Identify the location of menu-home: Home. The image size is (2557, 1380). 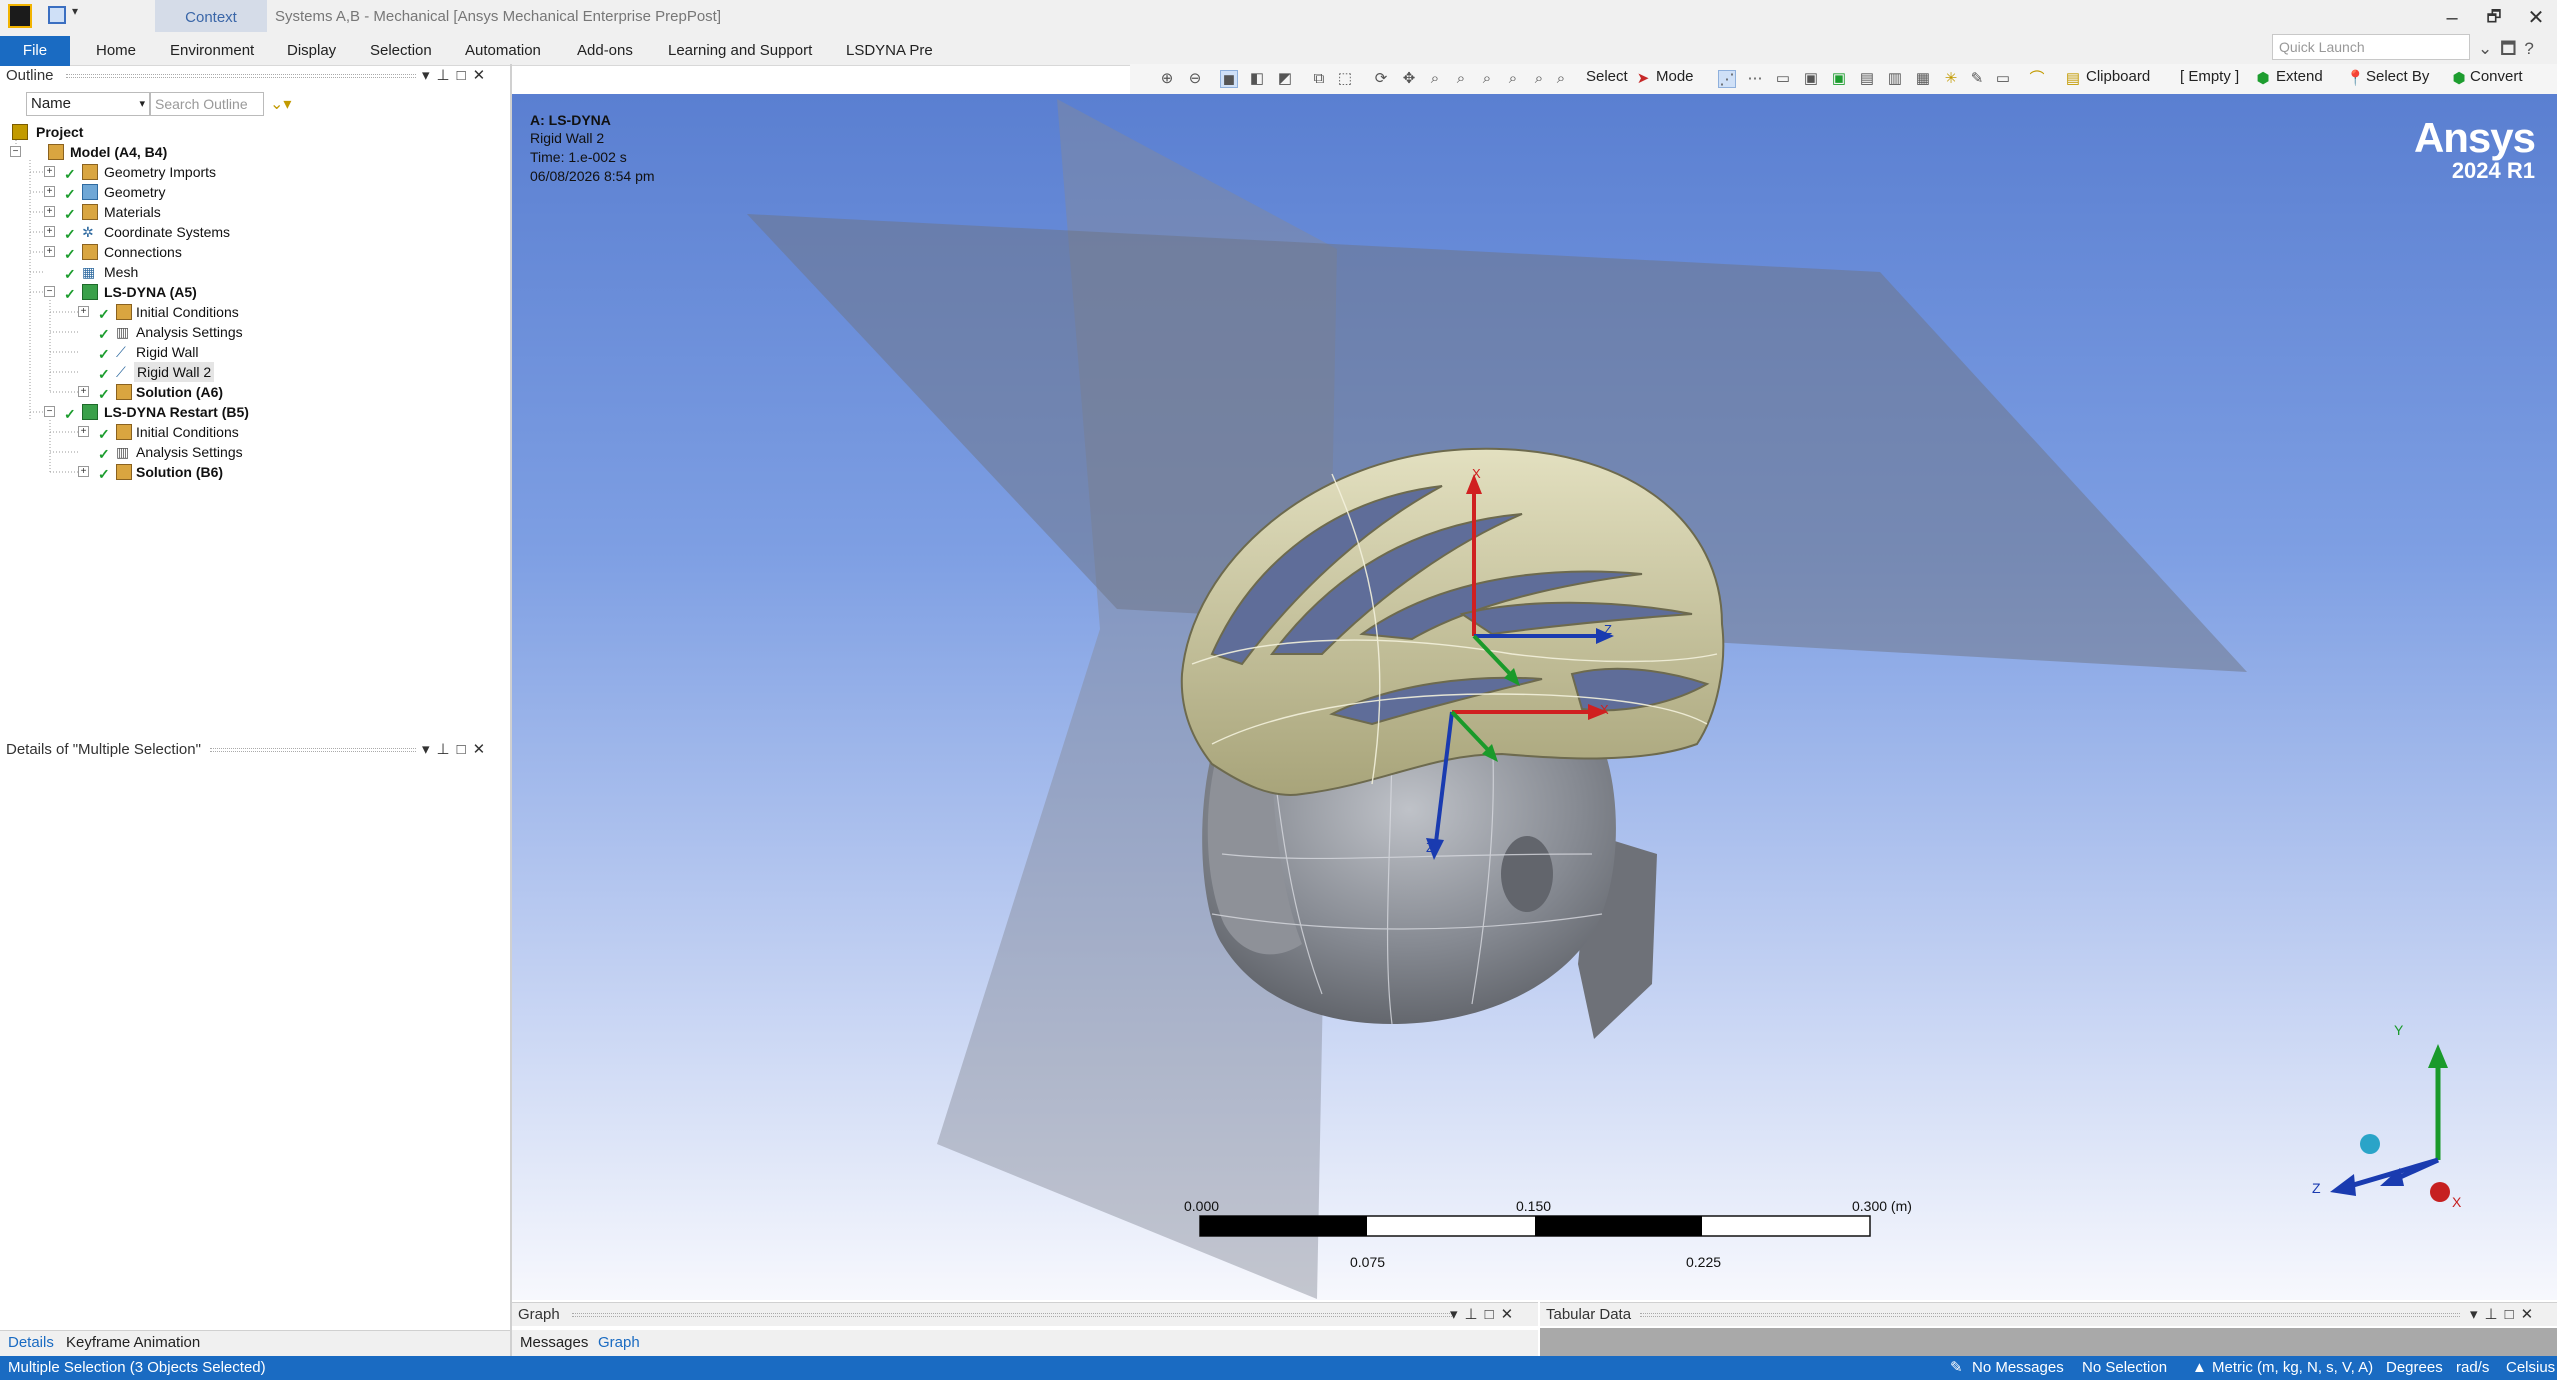
(116, 51).